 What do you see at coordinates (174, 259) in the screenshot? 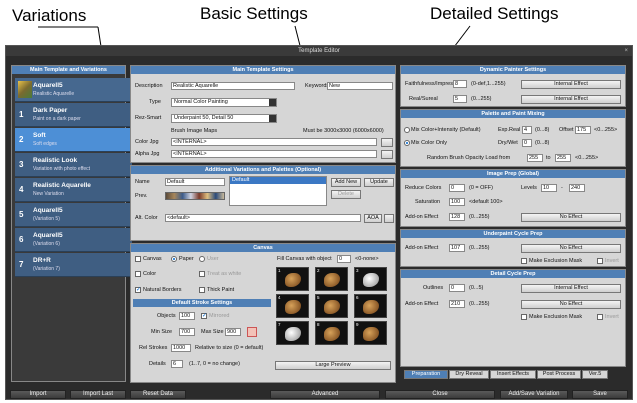
I see `paper-radio` at bounding box center [174, 259].